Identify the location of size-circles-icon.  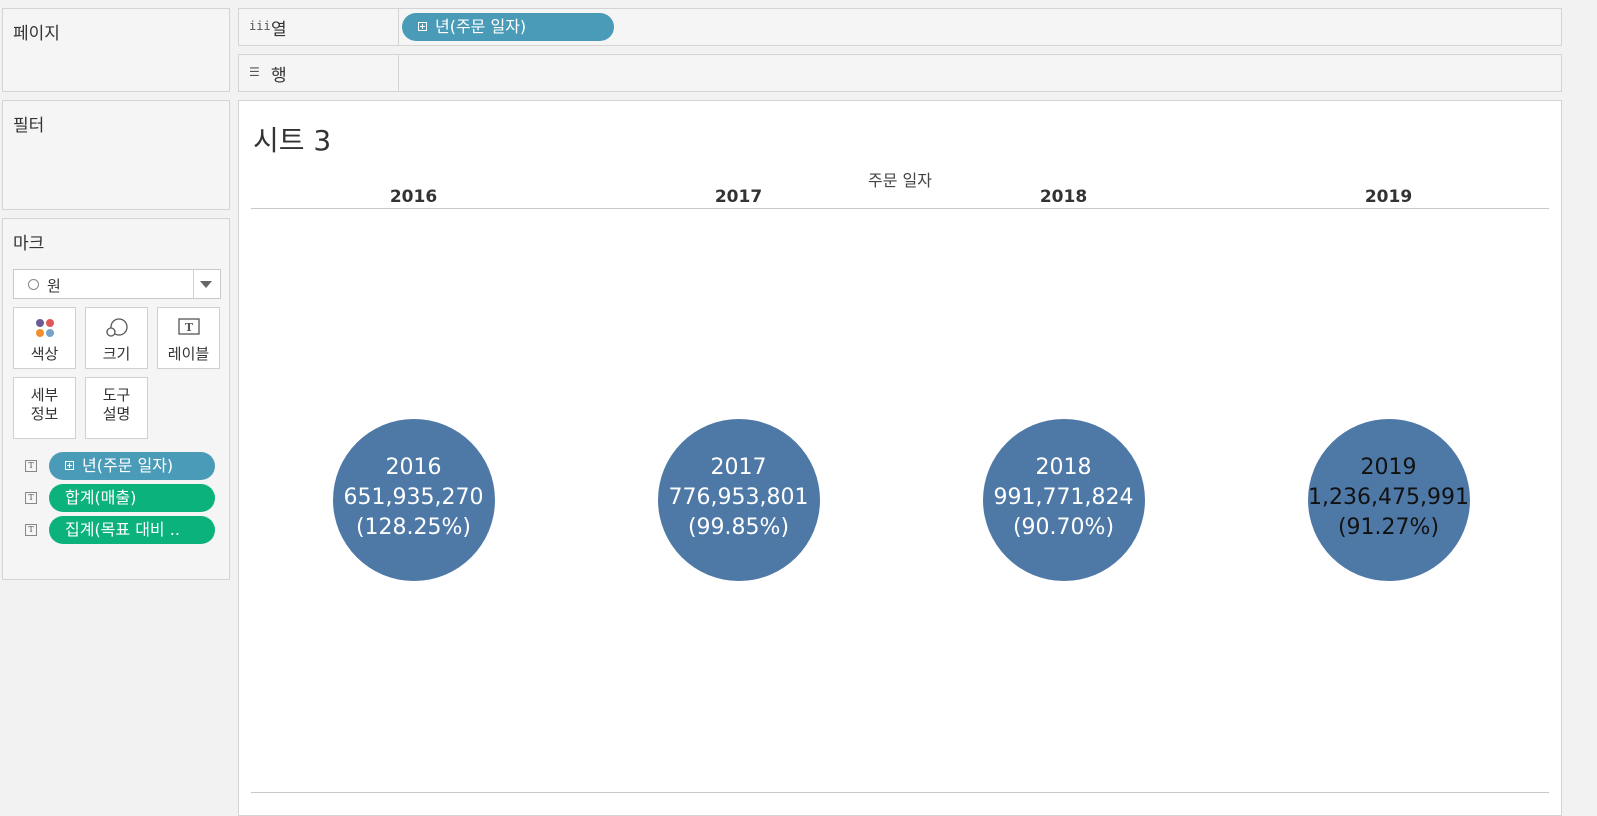
(116, 327).